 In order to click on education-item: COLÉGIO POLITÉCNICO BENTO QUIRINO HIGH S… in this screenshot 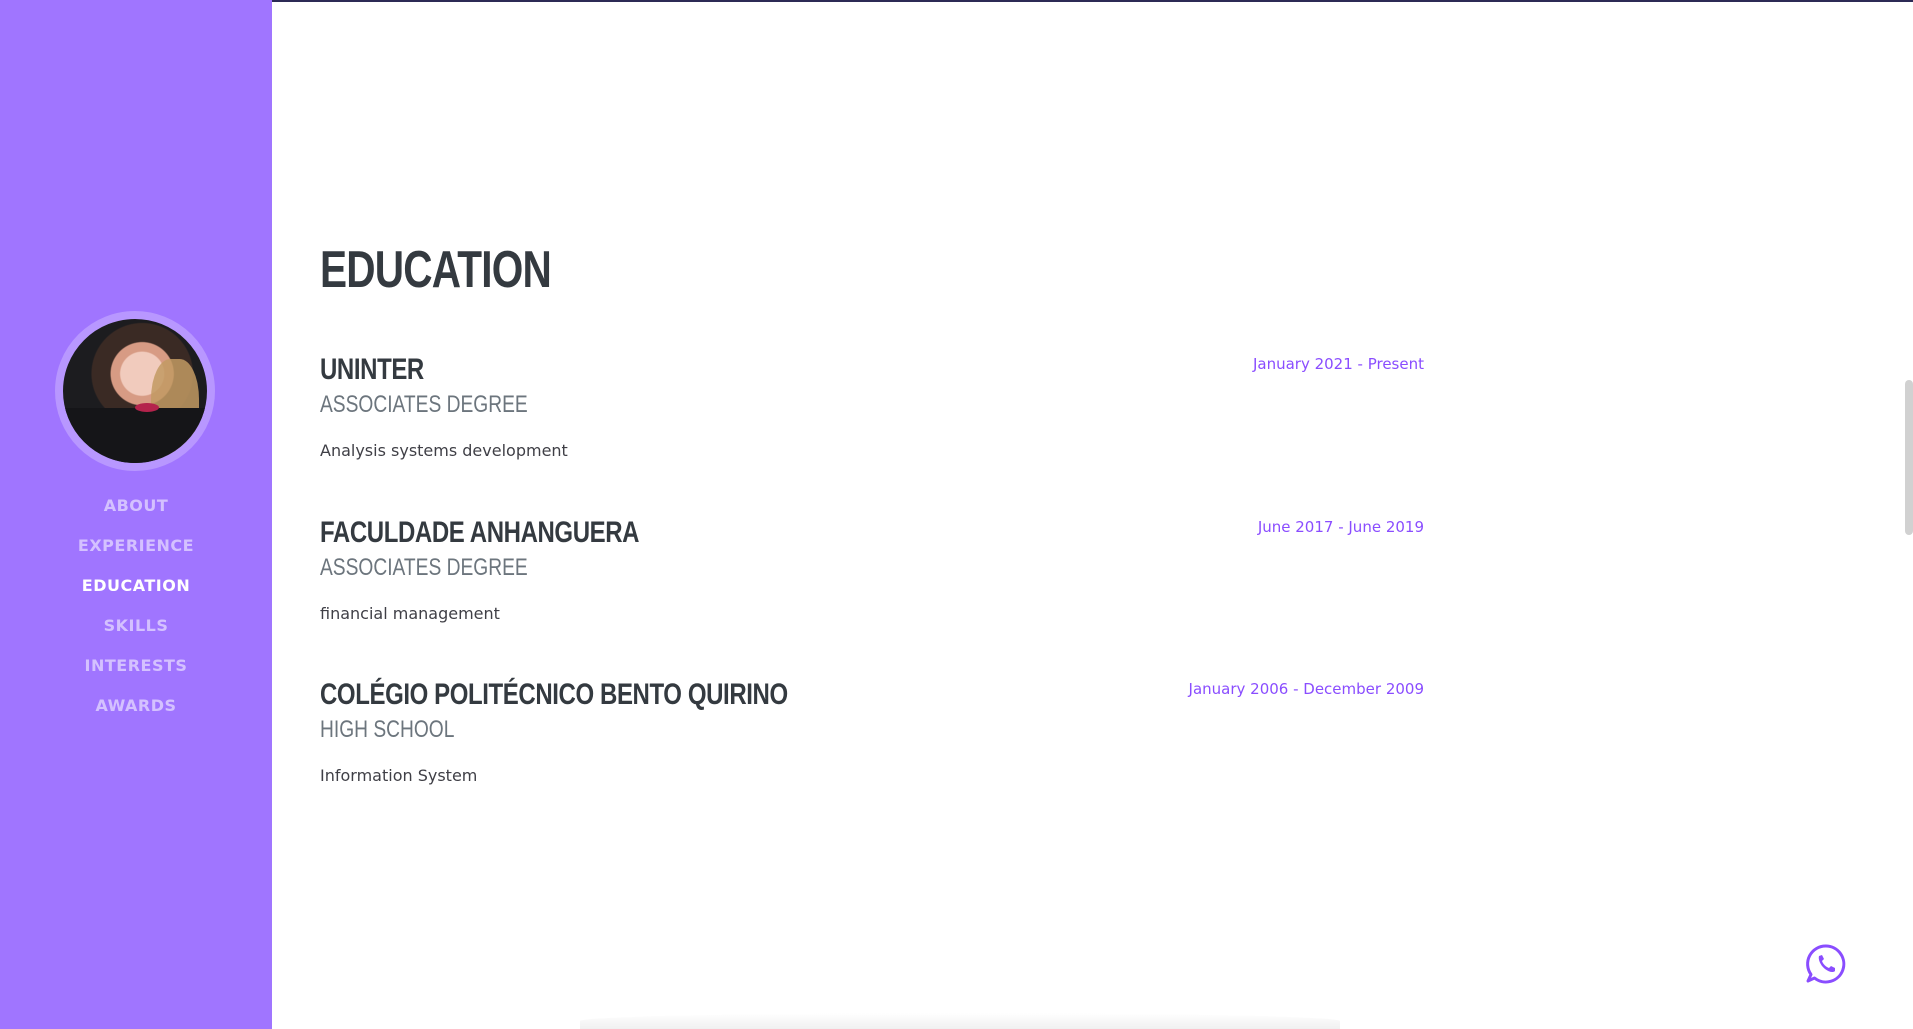, I will do `click(872, 748)`.